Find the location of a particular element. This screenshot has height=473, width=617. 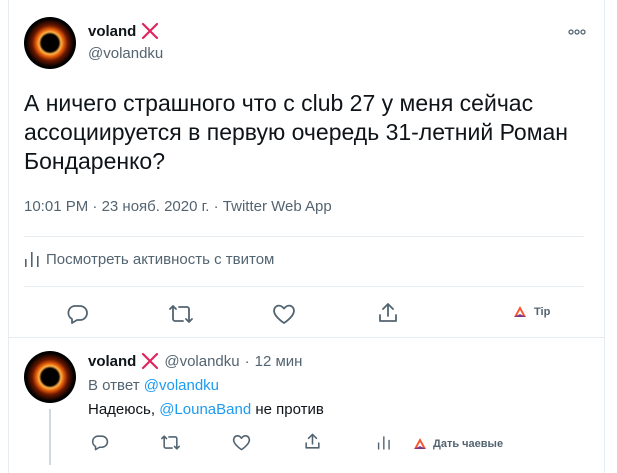

send-tip-label: Дать чаевые is located at coordinates (468, 444).